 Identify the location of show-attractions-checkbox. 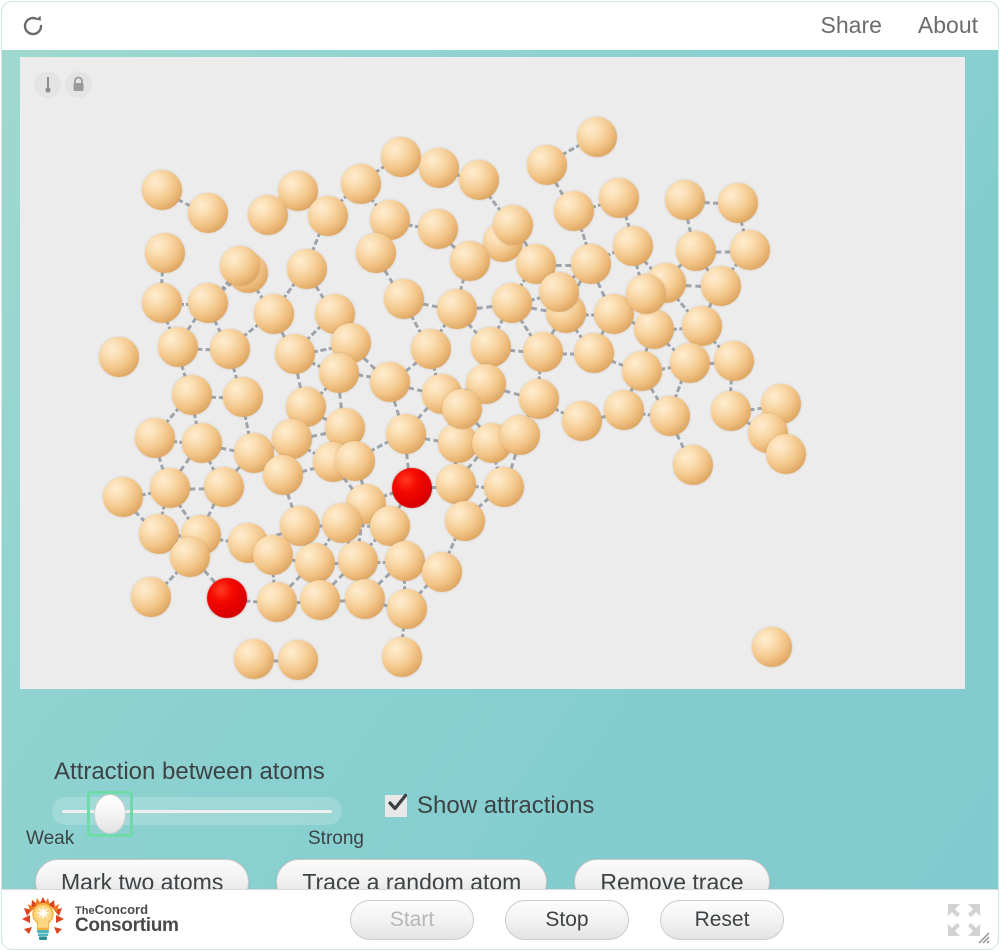
(396, 805).